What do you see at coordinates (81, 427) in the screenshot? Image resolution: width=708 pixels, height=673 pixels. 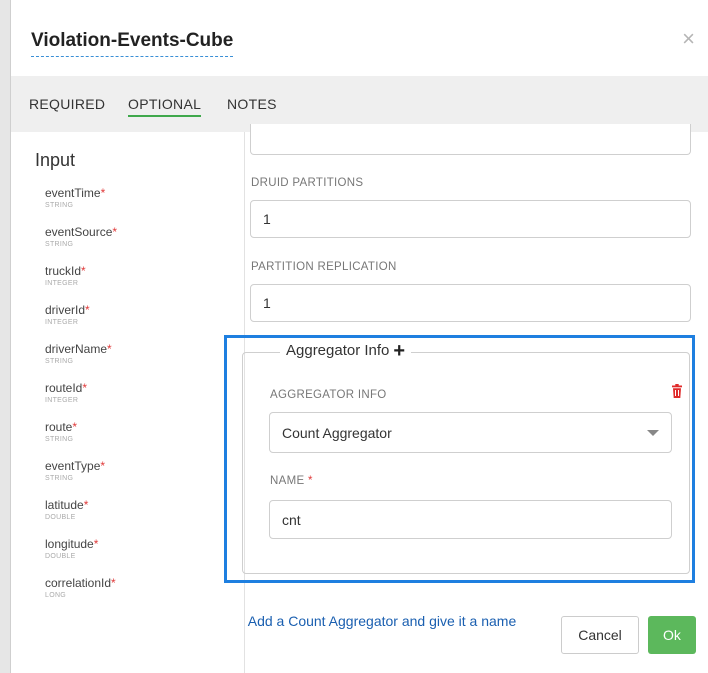 I see `input-field-name: route*` at bounding box center [81, 427].